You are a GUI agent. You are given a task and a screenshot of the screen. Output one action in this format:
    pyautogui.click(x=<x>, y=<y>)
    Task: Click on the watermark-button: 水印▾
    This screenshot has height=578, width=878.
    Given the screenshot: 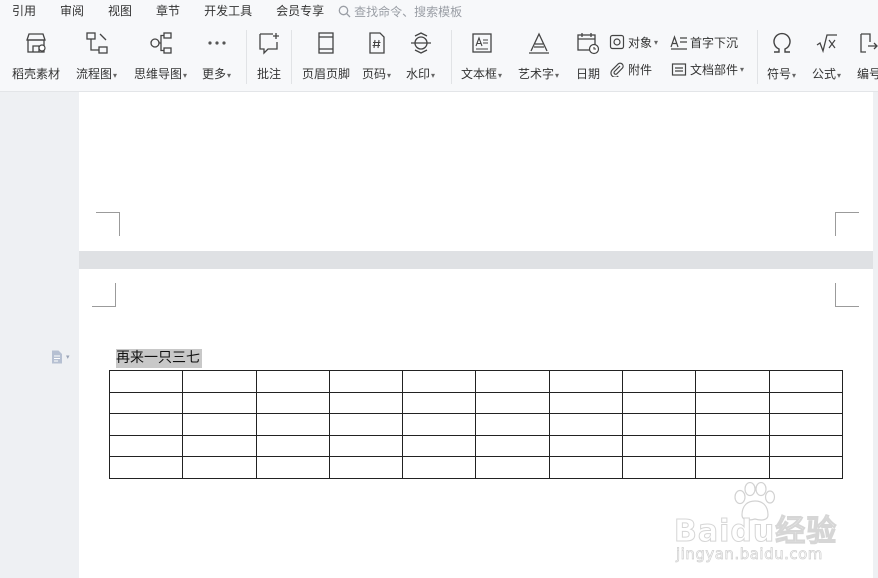 What is the action you would take?
    pyautogui.click(x=420, y=56)
    